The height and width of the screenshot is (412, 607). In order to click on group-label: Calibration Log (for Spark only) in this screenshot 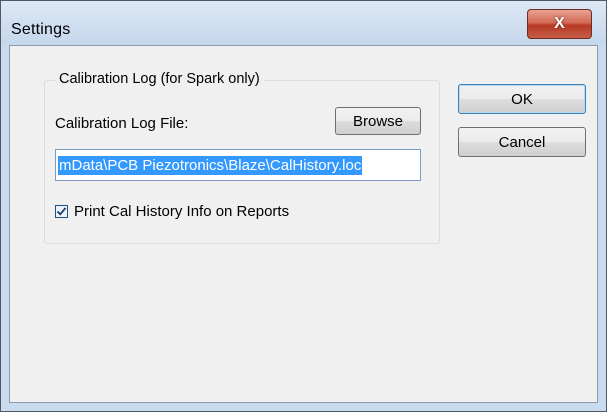, I will do `click(159, 79)`.